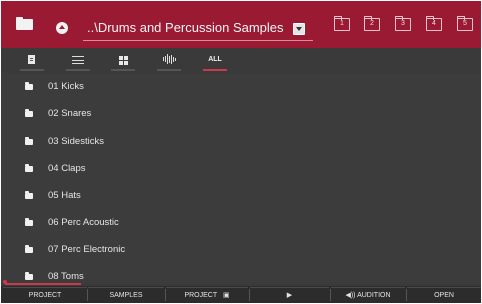  What do you see at coordinates (24, 23) in the screenshot?
I see `browser-folder-icon` at bounding box center [24, 23].